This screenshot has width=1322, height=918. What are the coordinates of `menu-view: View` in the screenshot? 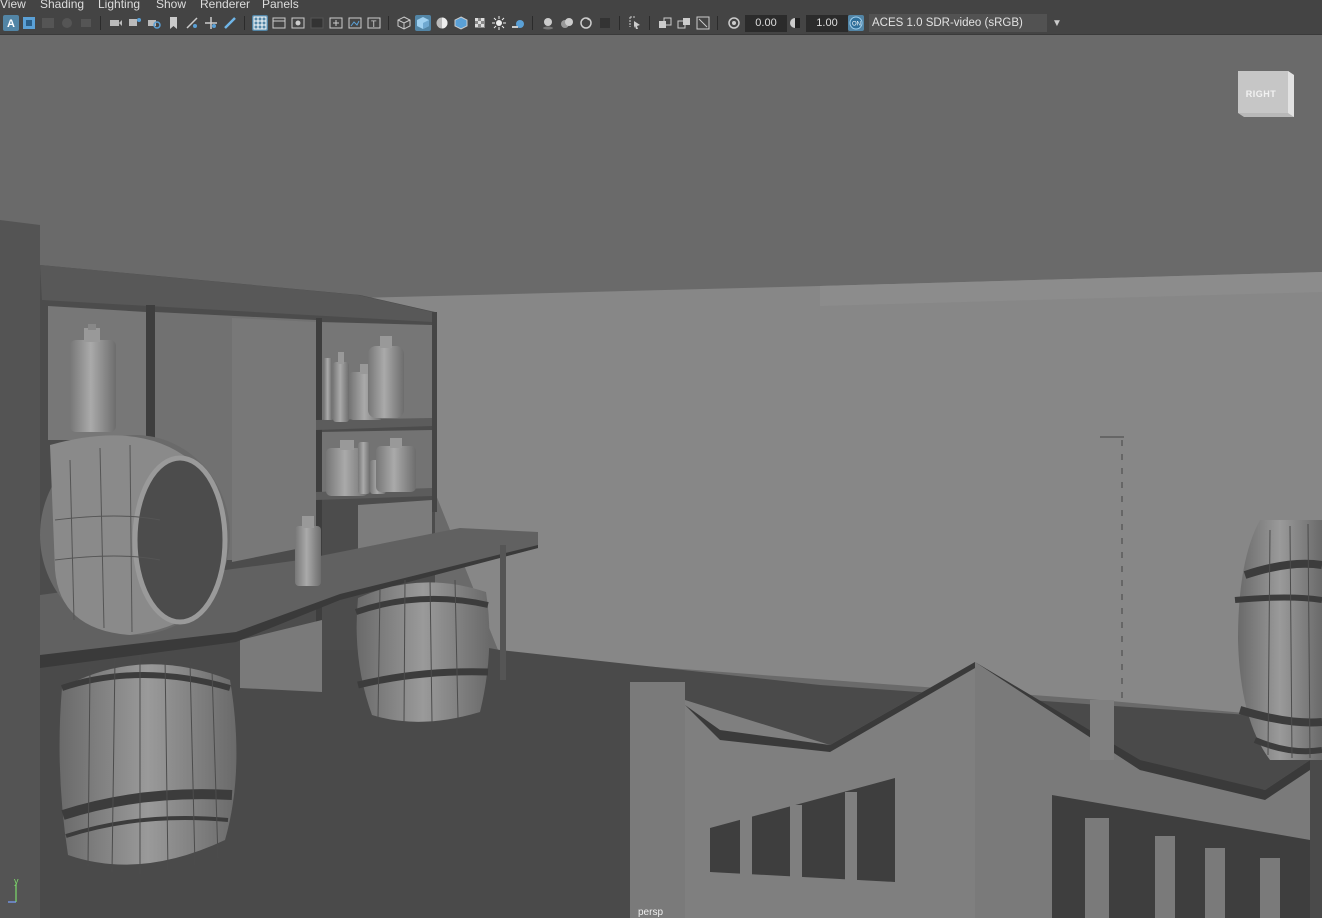 It's located at (13, 5).